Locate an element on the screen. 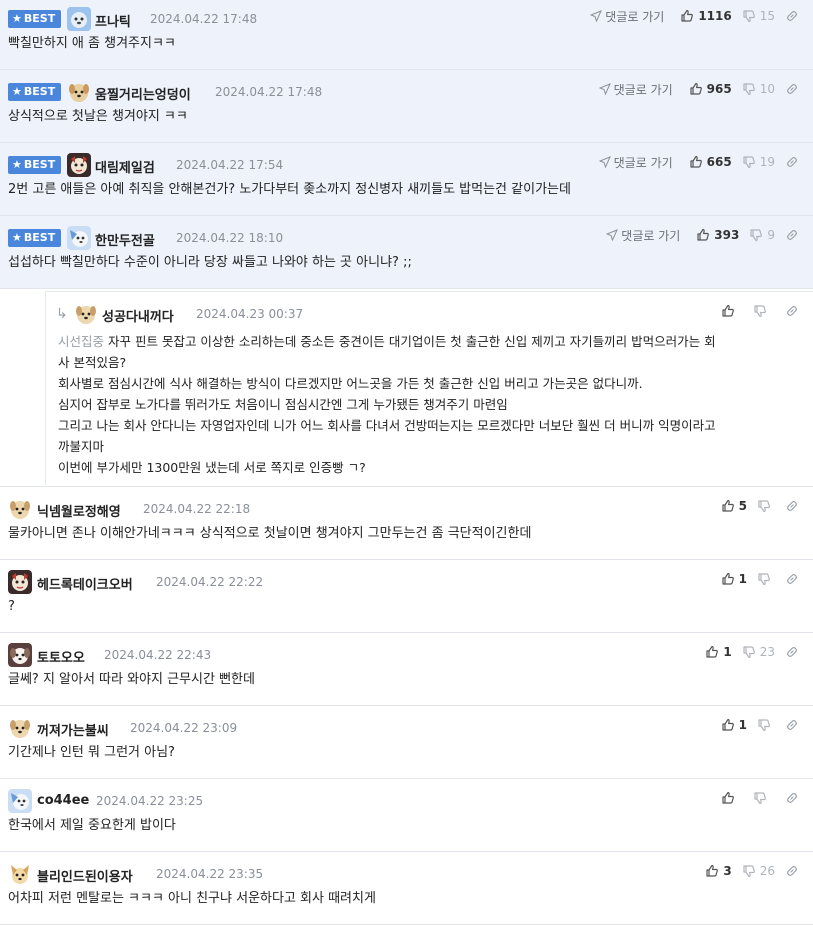 The image size is (813, 926). upvote-button: 5 is located at coordinates (734, 506).